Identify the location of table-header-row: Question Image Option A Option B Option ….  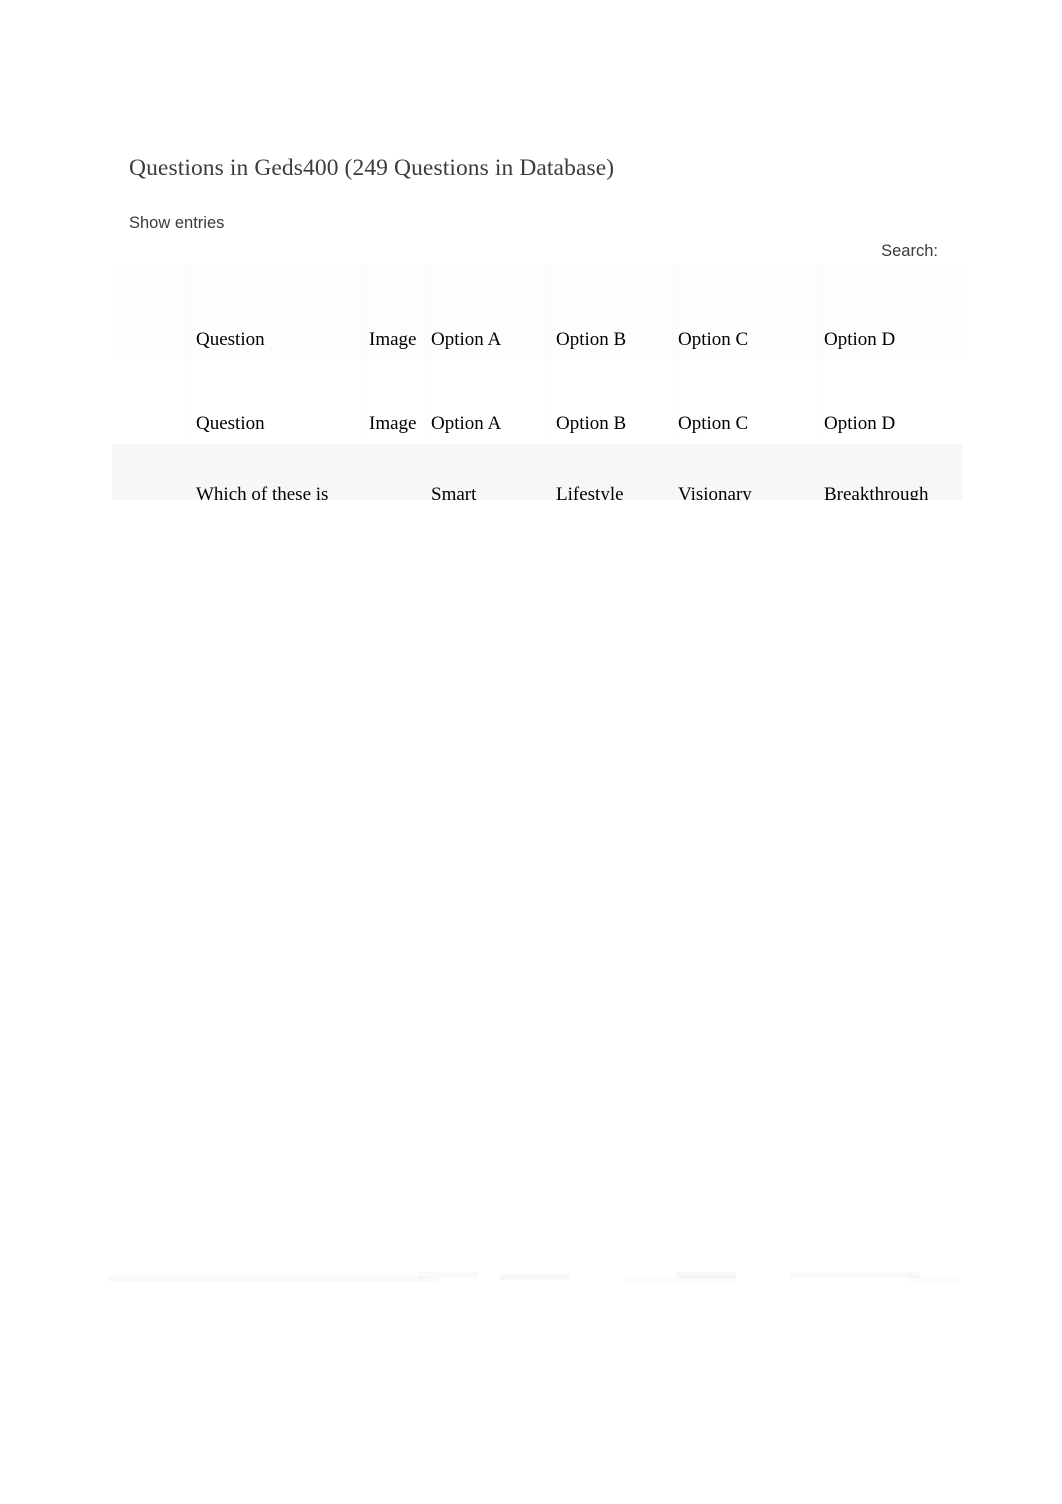
(537, 312).